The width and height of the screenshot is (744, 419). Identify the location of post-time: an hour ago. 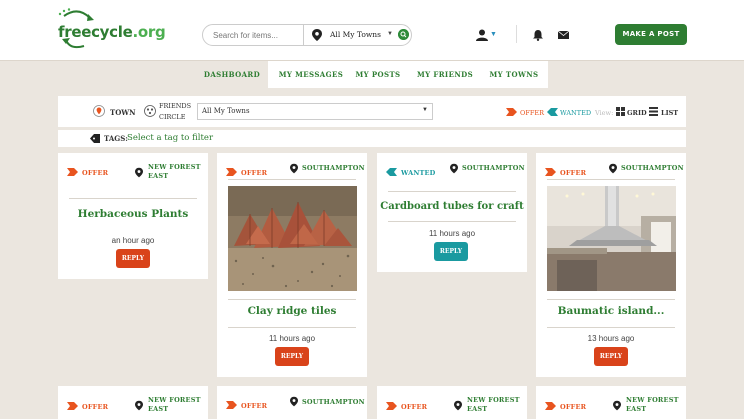
(133, 240).